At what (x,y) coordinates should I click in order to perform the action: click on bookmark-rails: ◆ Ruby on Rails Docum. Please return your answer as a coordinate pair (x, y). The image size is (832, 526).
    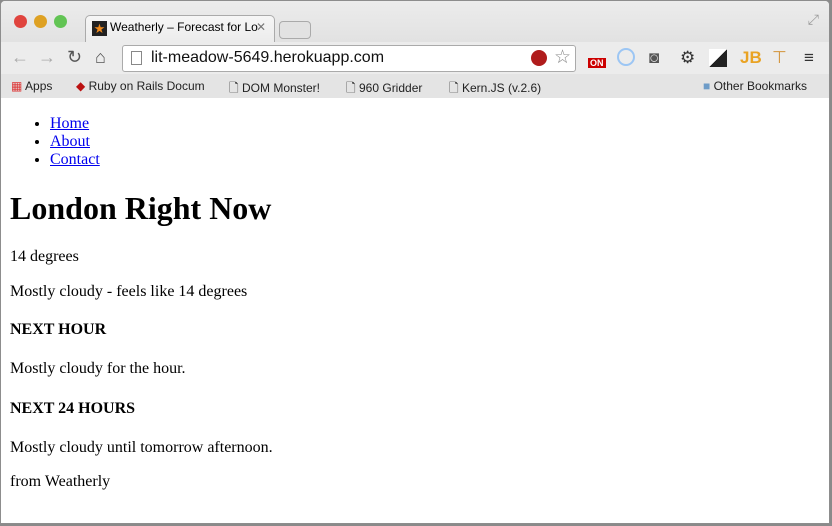
    Looking at the image, I should click on (140, 86).